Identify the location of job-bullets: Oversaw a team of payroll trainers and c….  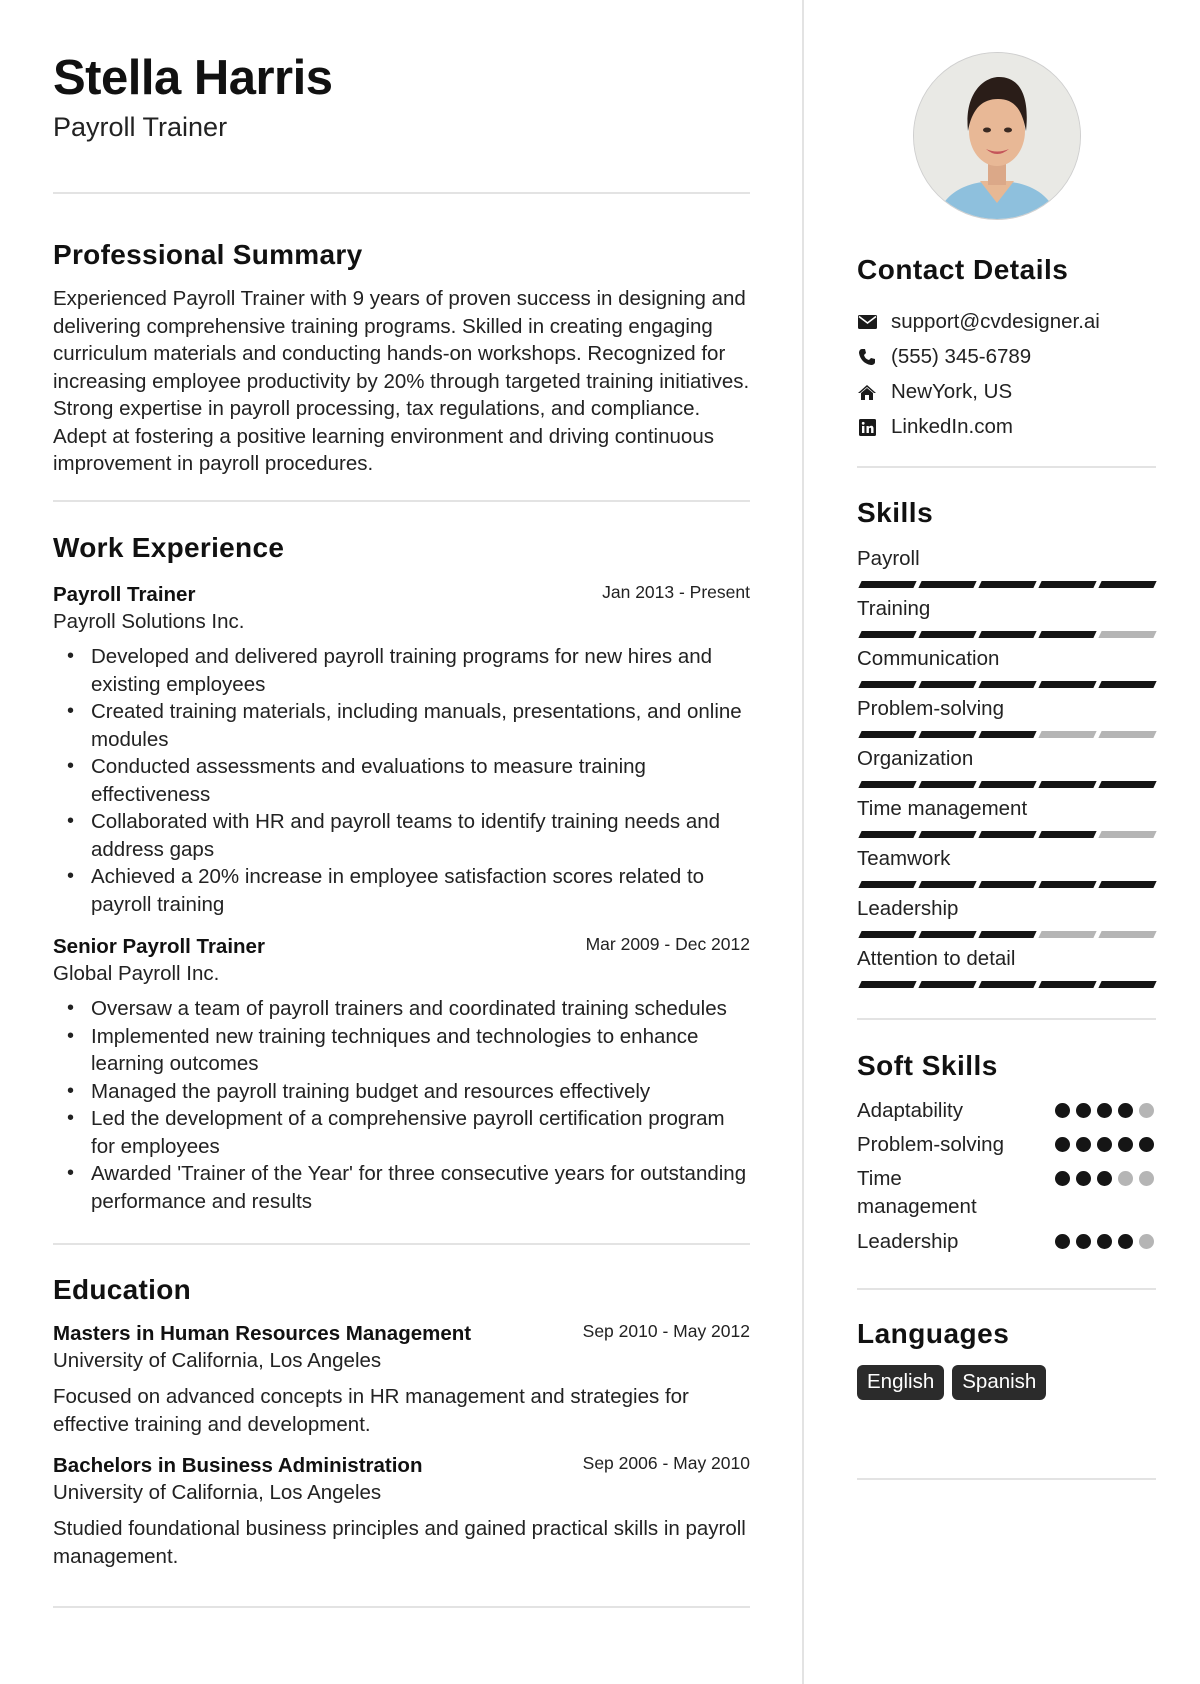
(401, 1105).